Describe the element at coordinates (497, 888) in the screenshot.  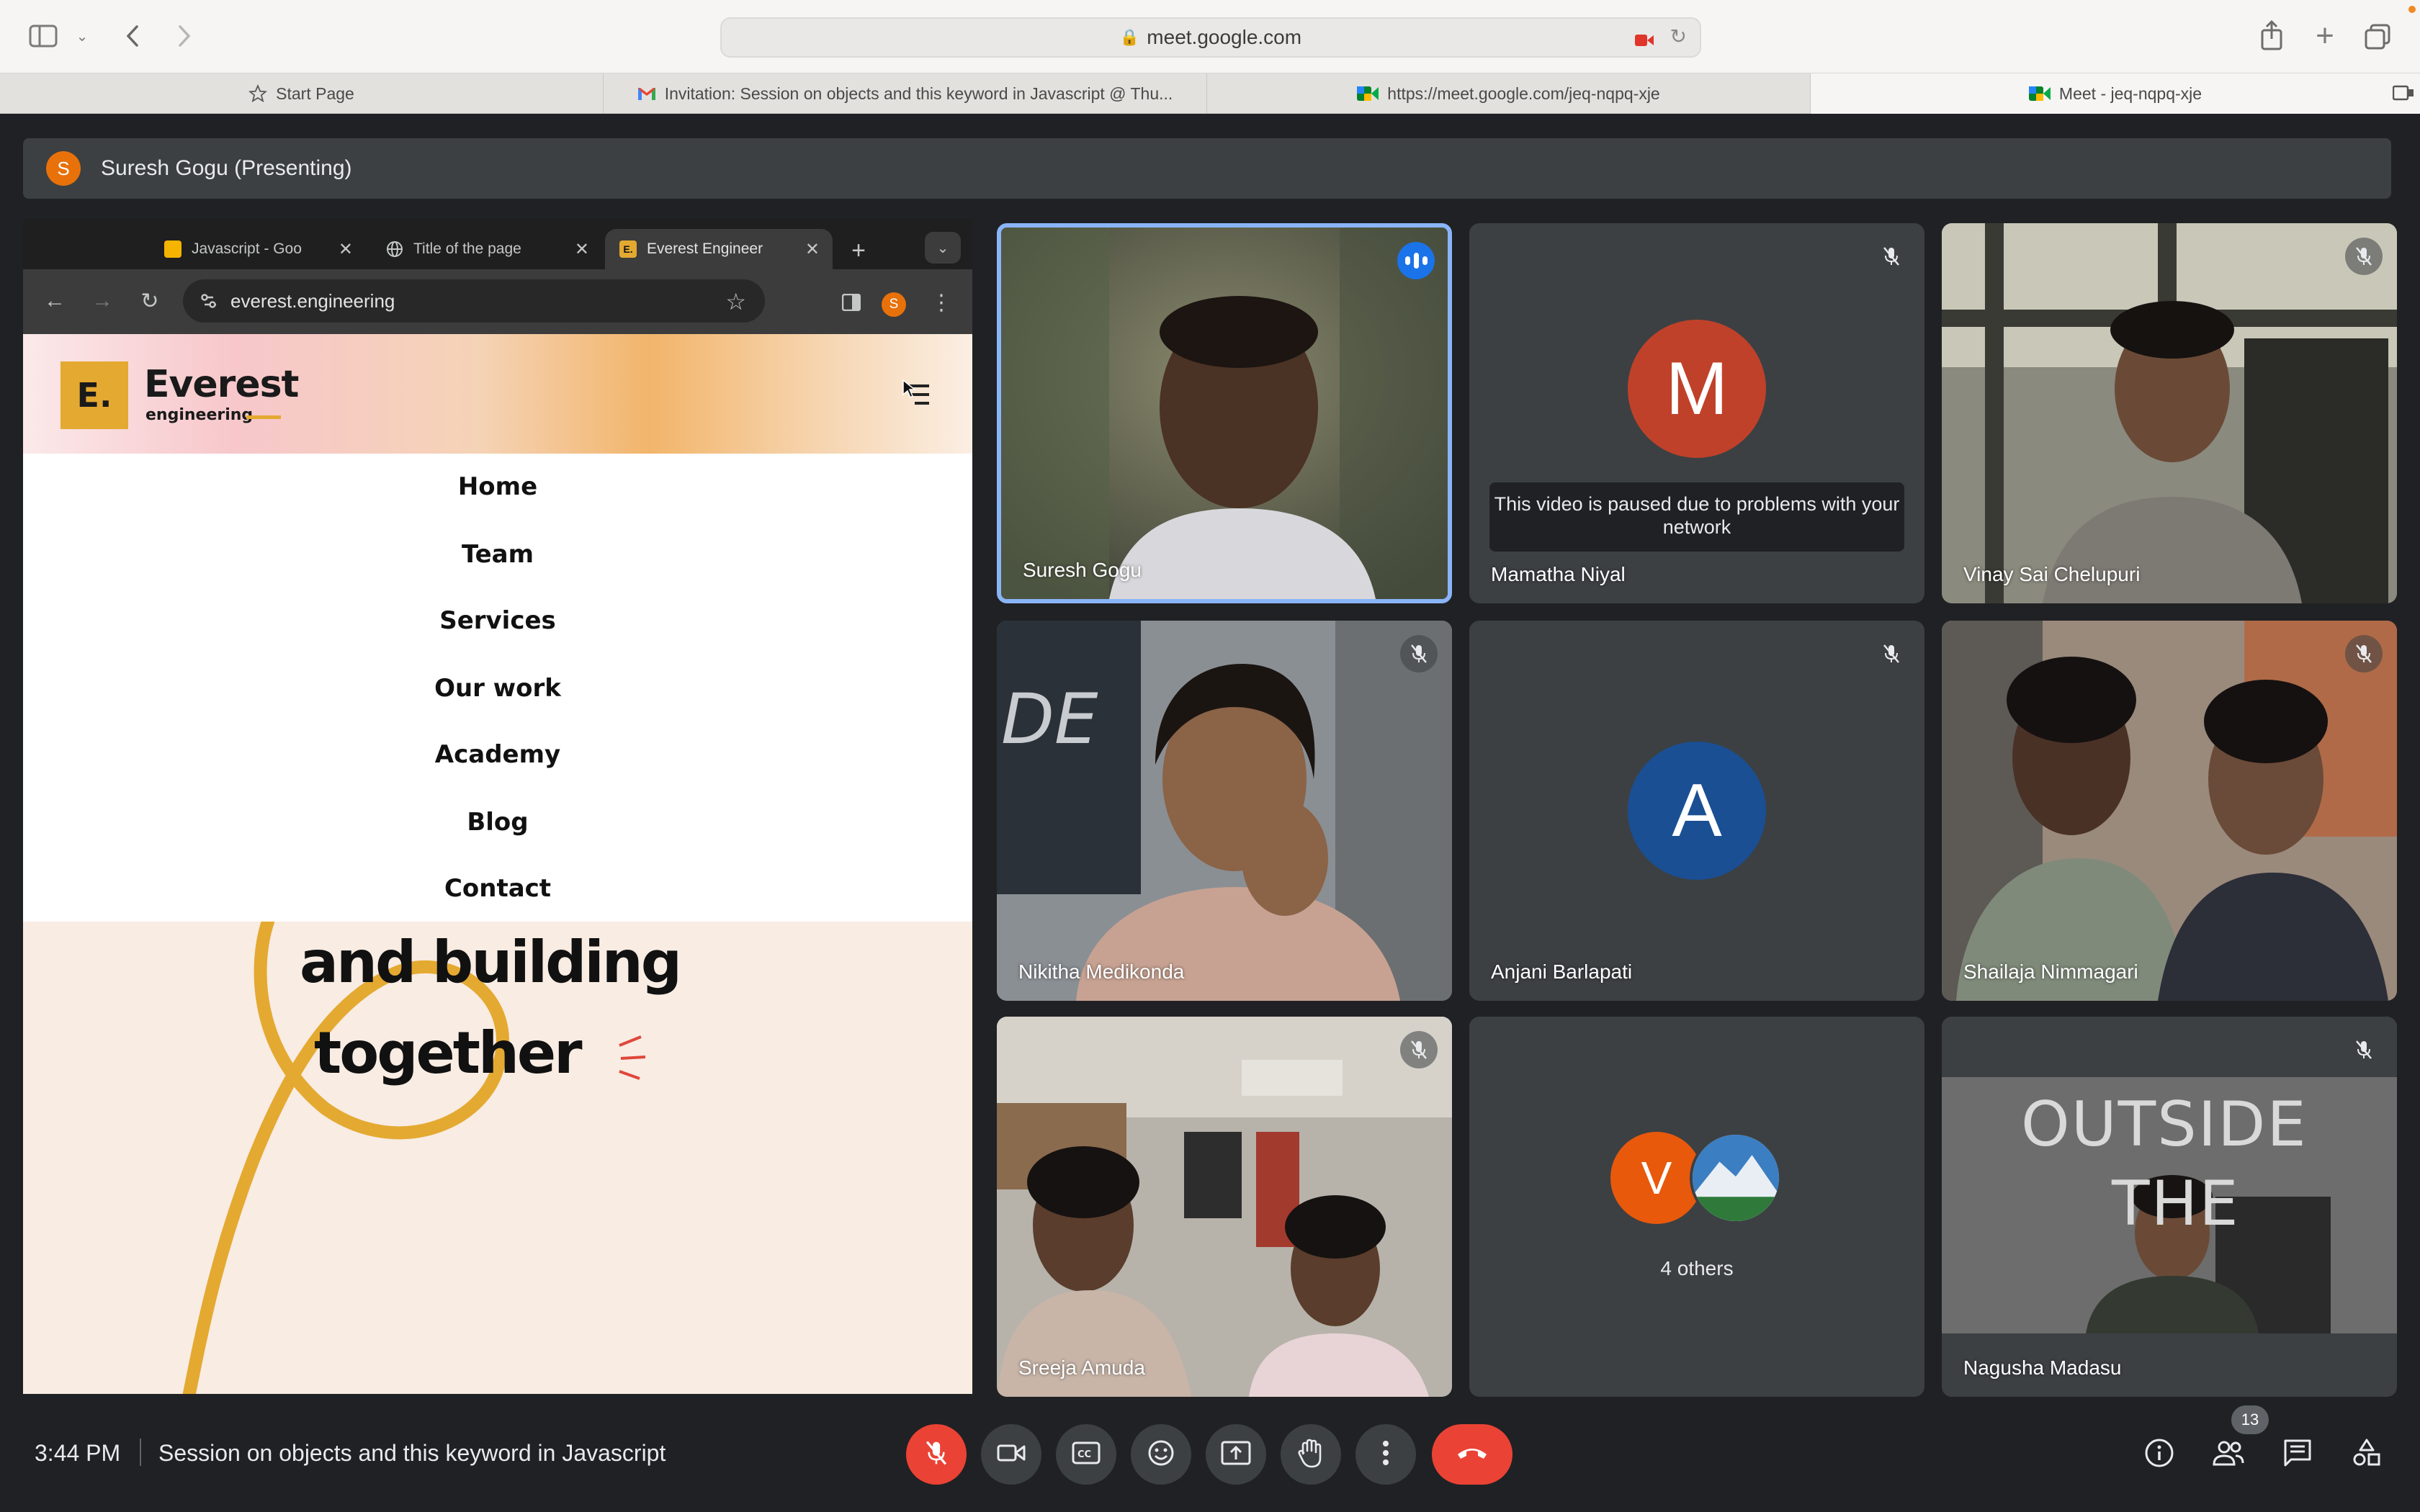
I see `nav-contact: Contact` at that location.